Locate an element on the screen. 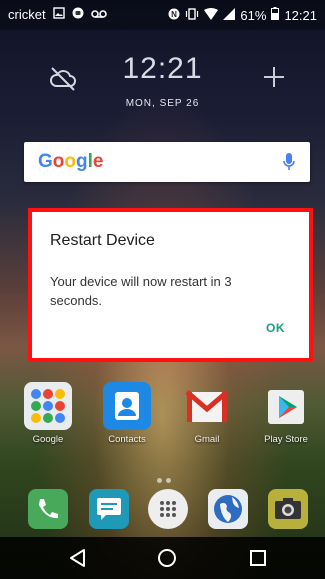  voicemail-icon is located at coordinates (98, 14).